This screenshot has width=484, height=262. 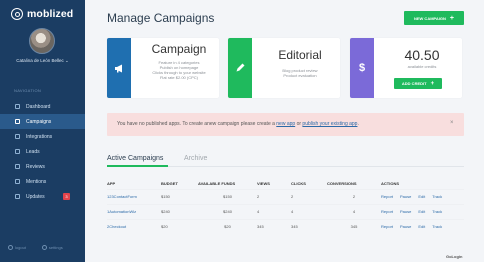 I want to click on app-link: 2Checkout, so click(x=134, y=226).